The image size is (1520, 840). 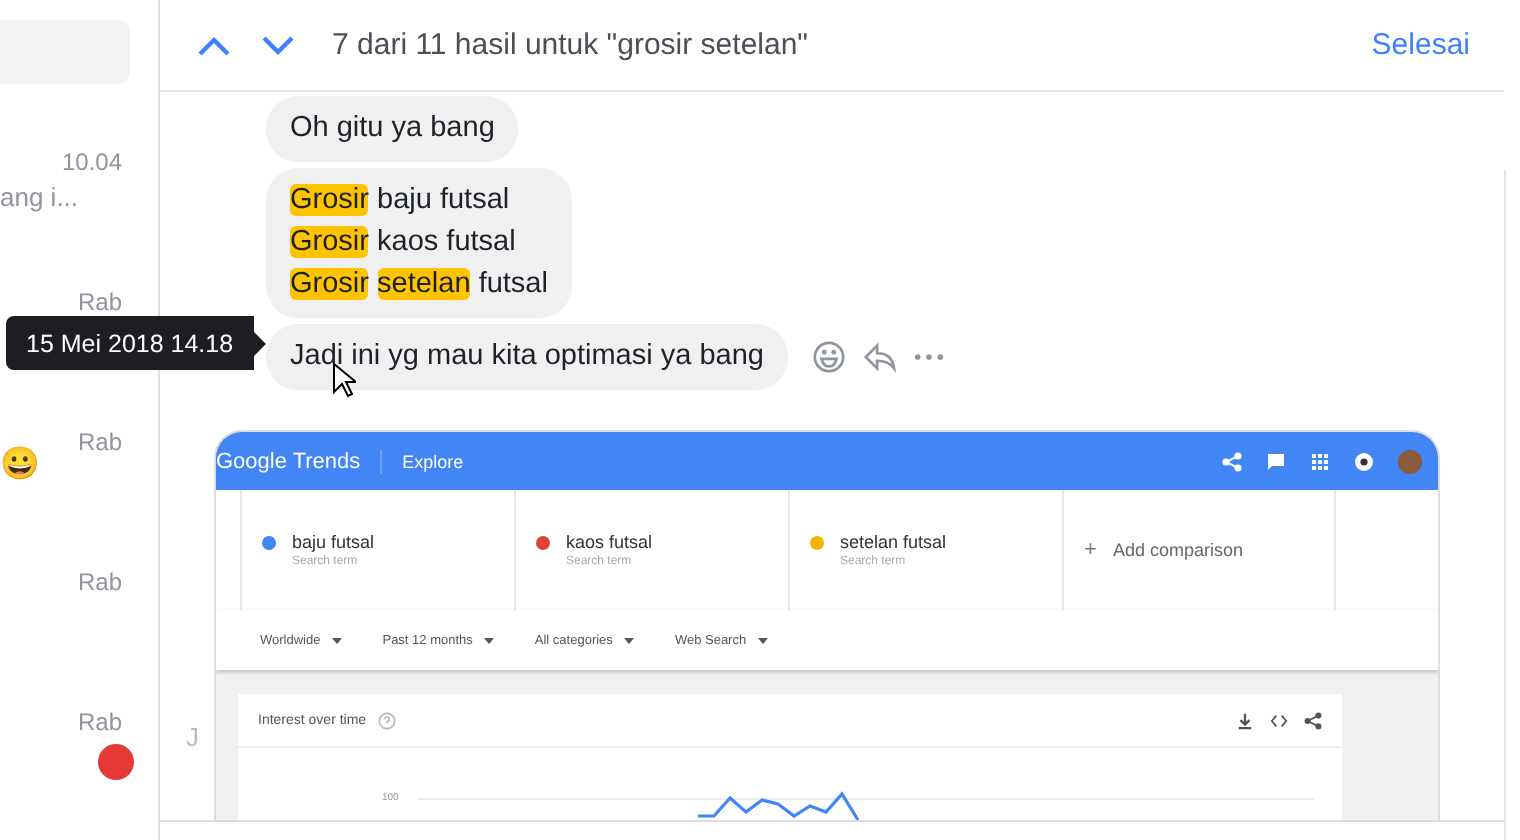 What do you see at coordinates (91, 162) in the screenshot?
I see `conversation-time: 10.04` at bounding box center [91, 162].